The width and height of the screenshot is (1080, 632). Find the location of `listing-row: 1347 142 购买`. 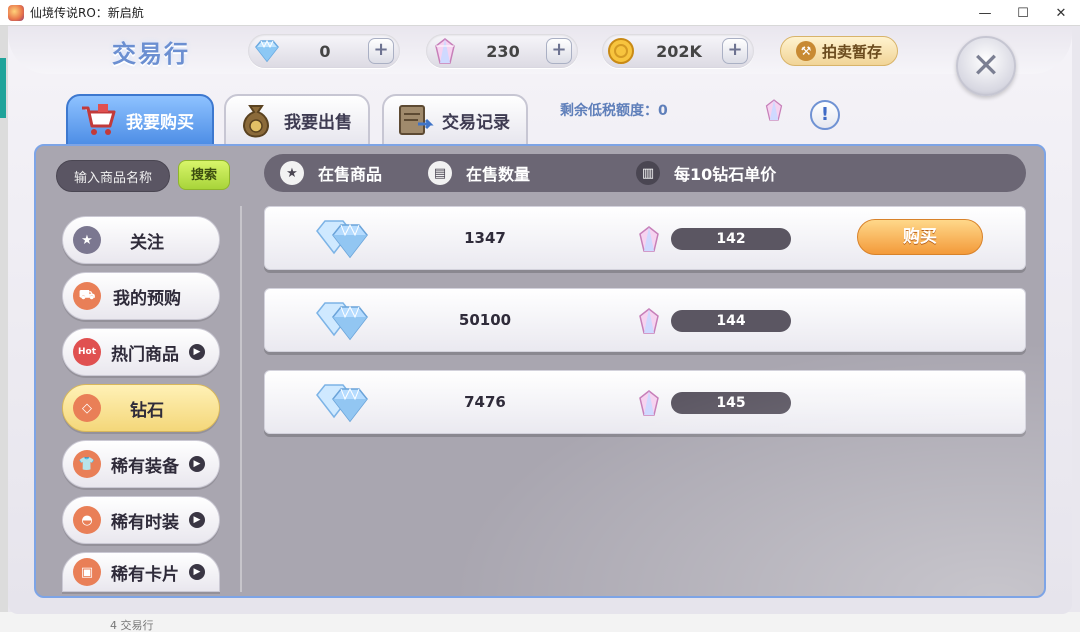

listing-row: 1347 142 购买 is located at coordinates (645, 238).